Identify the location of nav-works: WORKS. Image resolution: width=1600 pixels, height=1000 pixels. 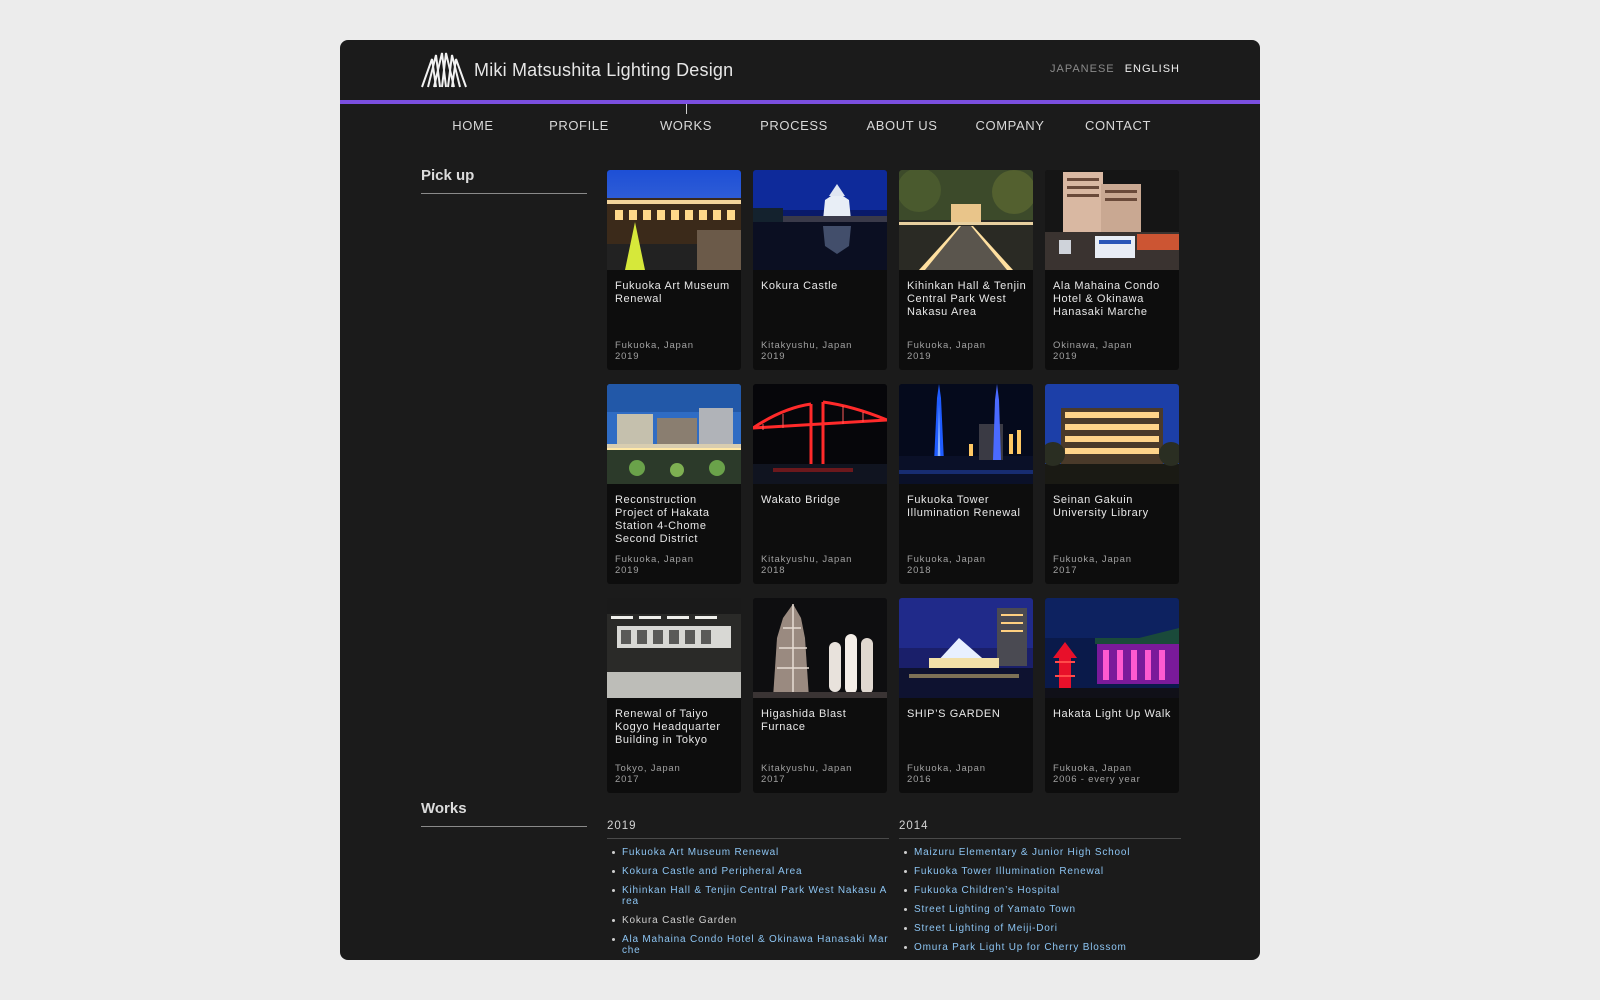
(686, 124).